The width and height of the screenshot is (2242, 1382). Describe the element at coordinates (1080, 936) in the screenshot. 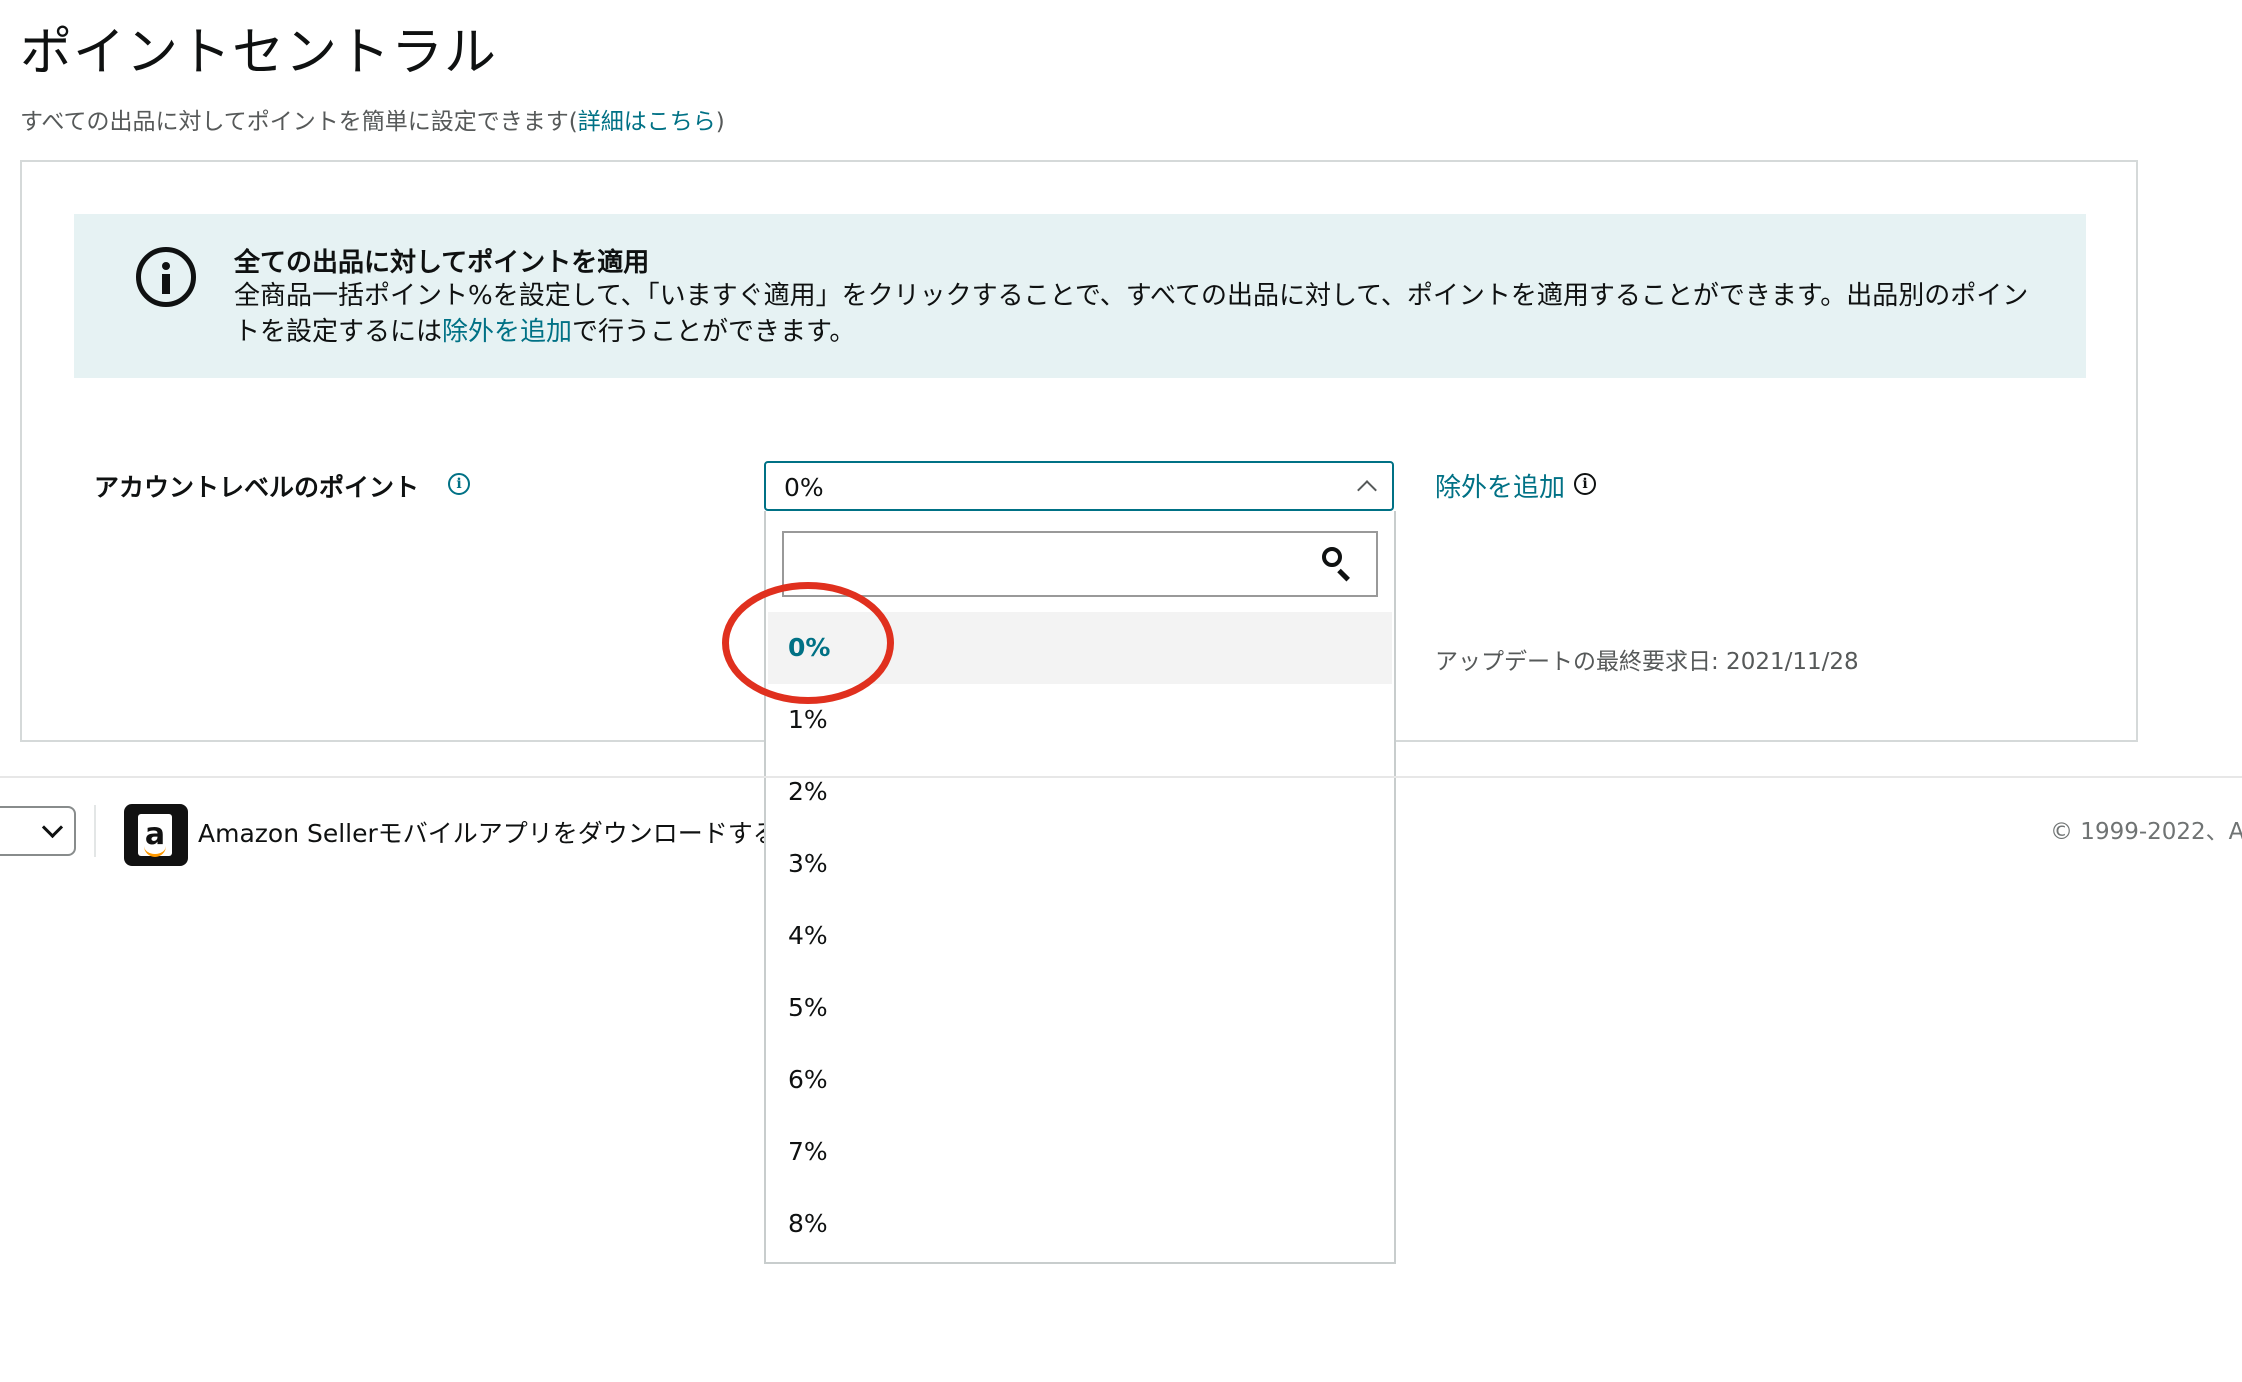

I see `dropdown-option-4: 4%` at that location.